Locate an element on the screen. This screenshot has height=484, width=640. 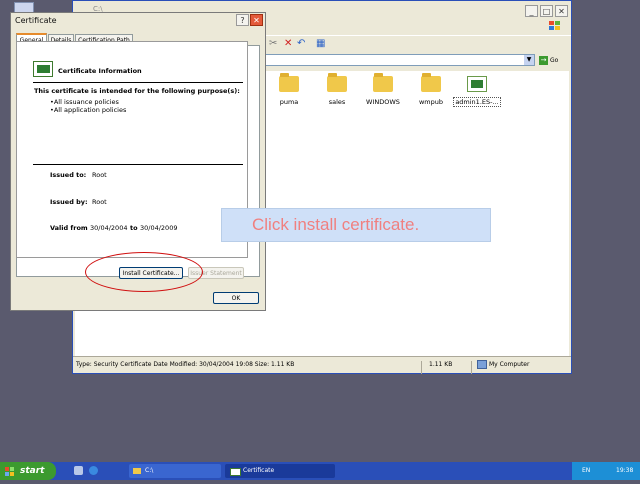
go-arrow-icon: → is located at coordinates (543, 60).